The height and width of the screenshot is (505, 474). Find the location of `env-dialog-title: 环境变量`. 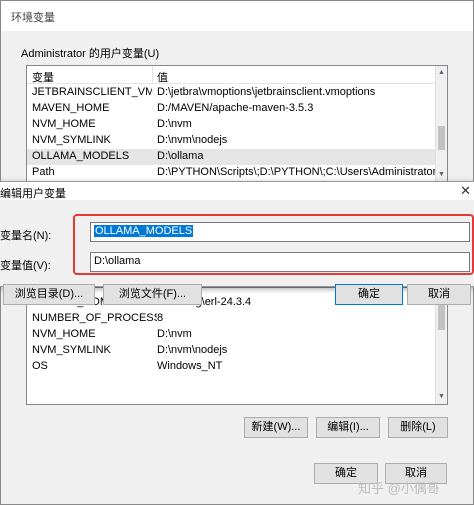

env-dialog-title: 环境变量 is located at coordinates (33, 18).